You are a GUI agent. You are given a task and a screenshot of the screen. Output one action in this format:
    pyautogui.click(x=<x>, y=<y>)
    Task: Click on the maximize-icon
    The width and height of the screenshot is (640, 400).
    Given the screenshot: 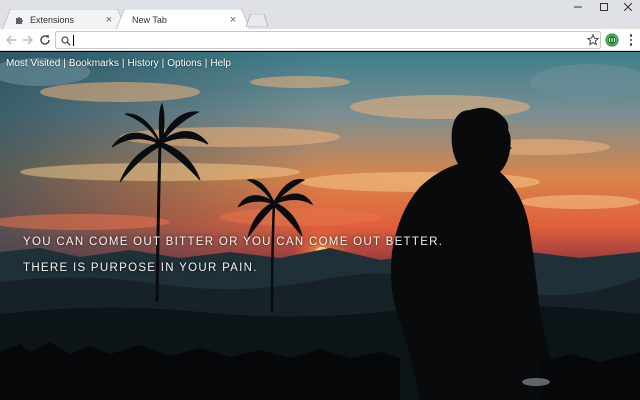 What is the action you would take?
    pyautogui.click(x=604, y=7)
    